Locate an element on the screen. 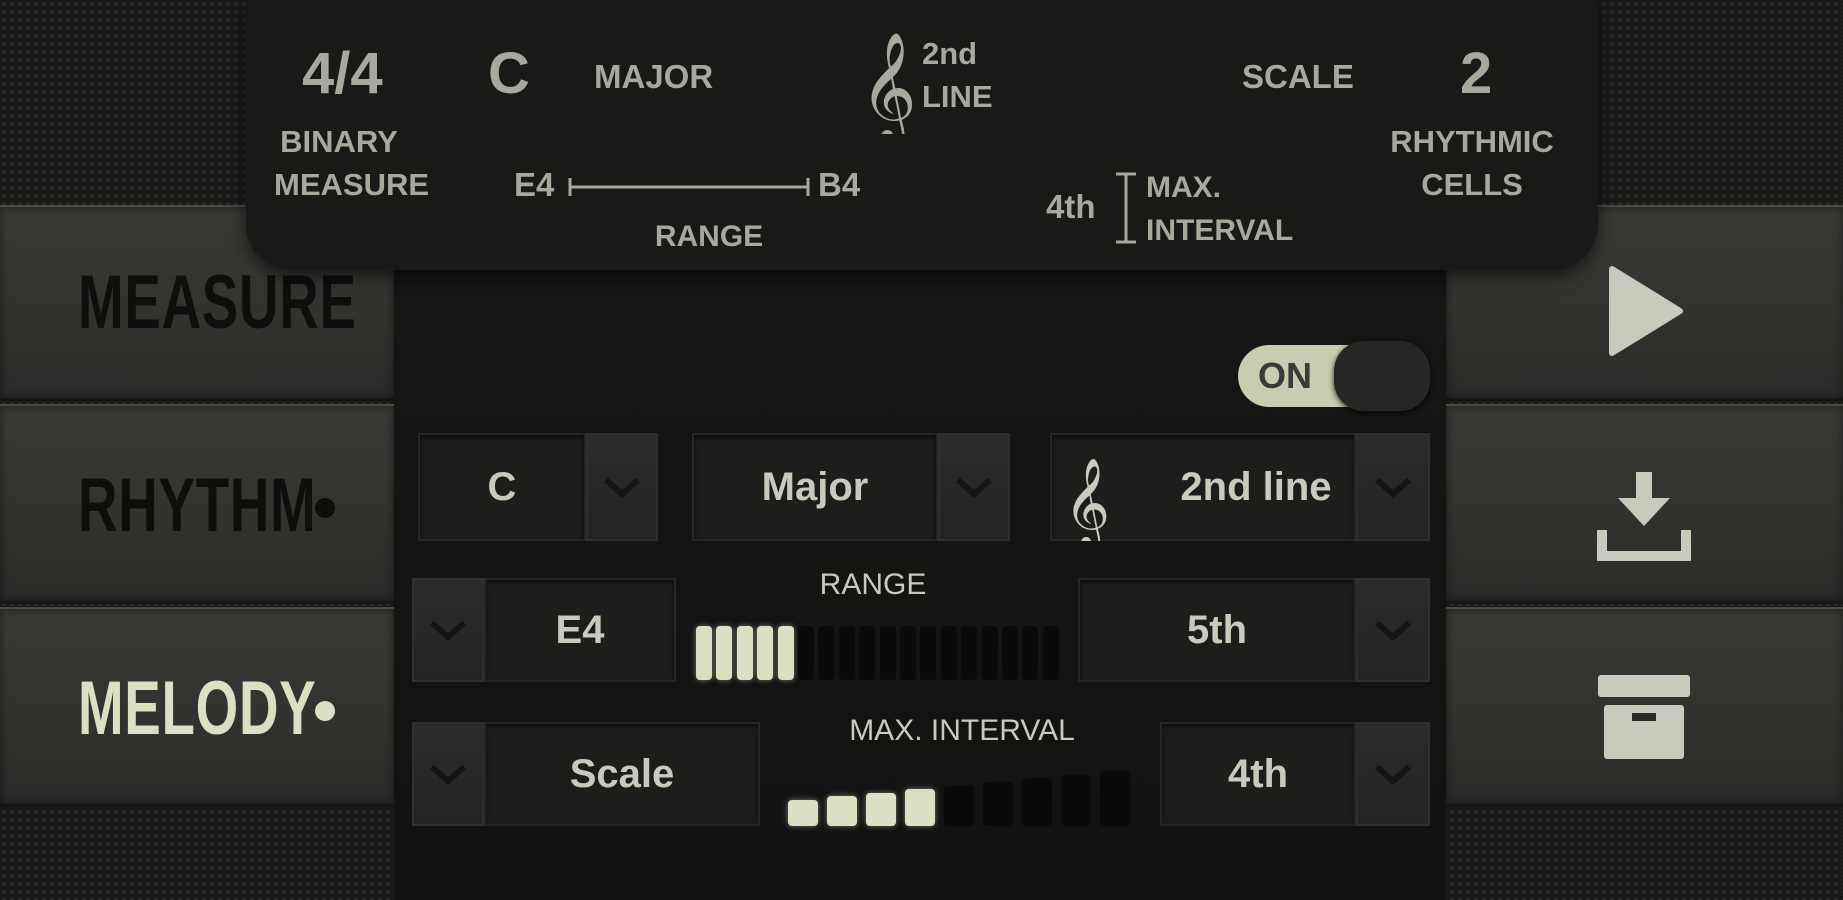 This screenshot has height=900, width=1843. max-interval-summary-label: MAX. INTERVAL is located at coordinates (1220, 209).